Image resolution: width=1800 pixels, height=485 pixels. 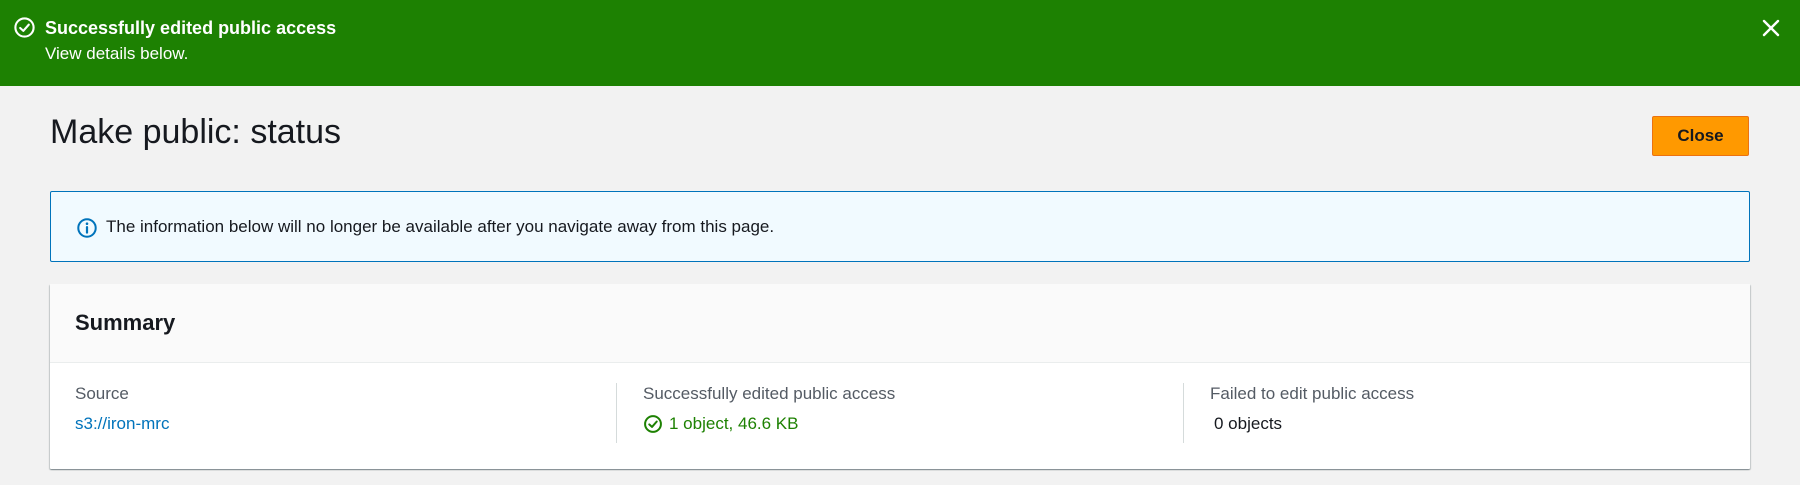 I want to click on succeeded-status: 1 object, 46.6 KB, so click(x=912, y=424).